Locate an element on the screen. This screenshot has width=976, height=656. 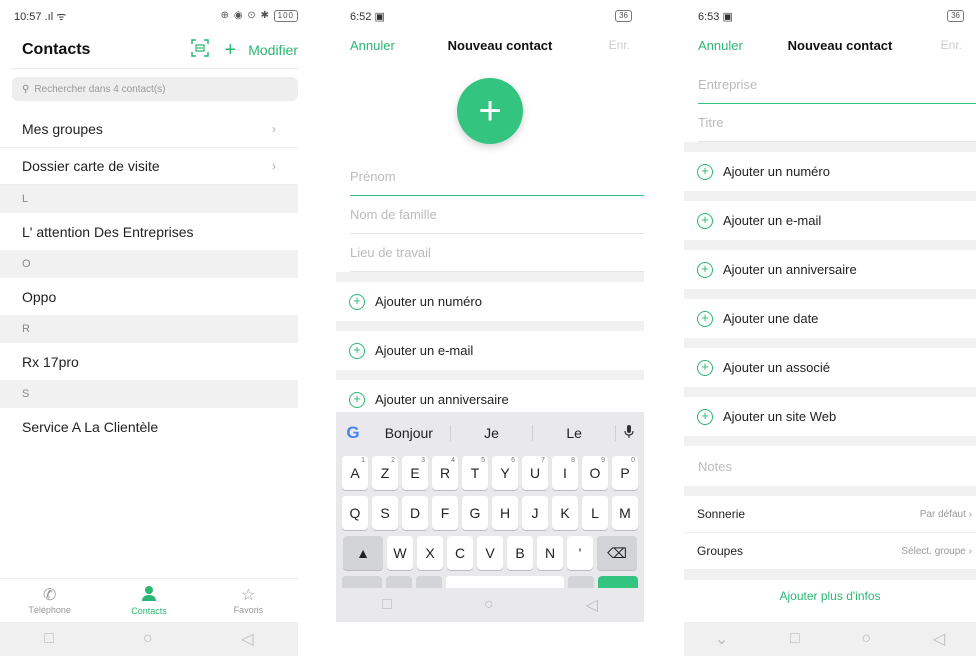
key: P0 is located at coordinates (625, 473).